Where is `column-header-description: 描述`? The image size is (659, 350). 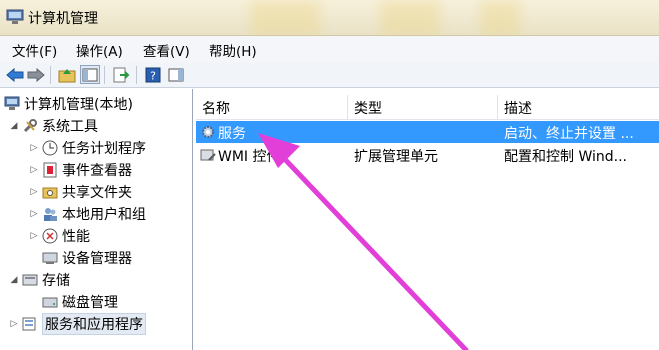 column-header-description: 描述 is located at coordinates (578, 107).